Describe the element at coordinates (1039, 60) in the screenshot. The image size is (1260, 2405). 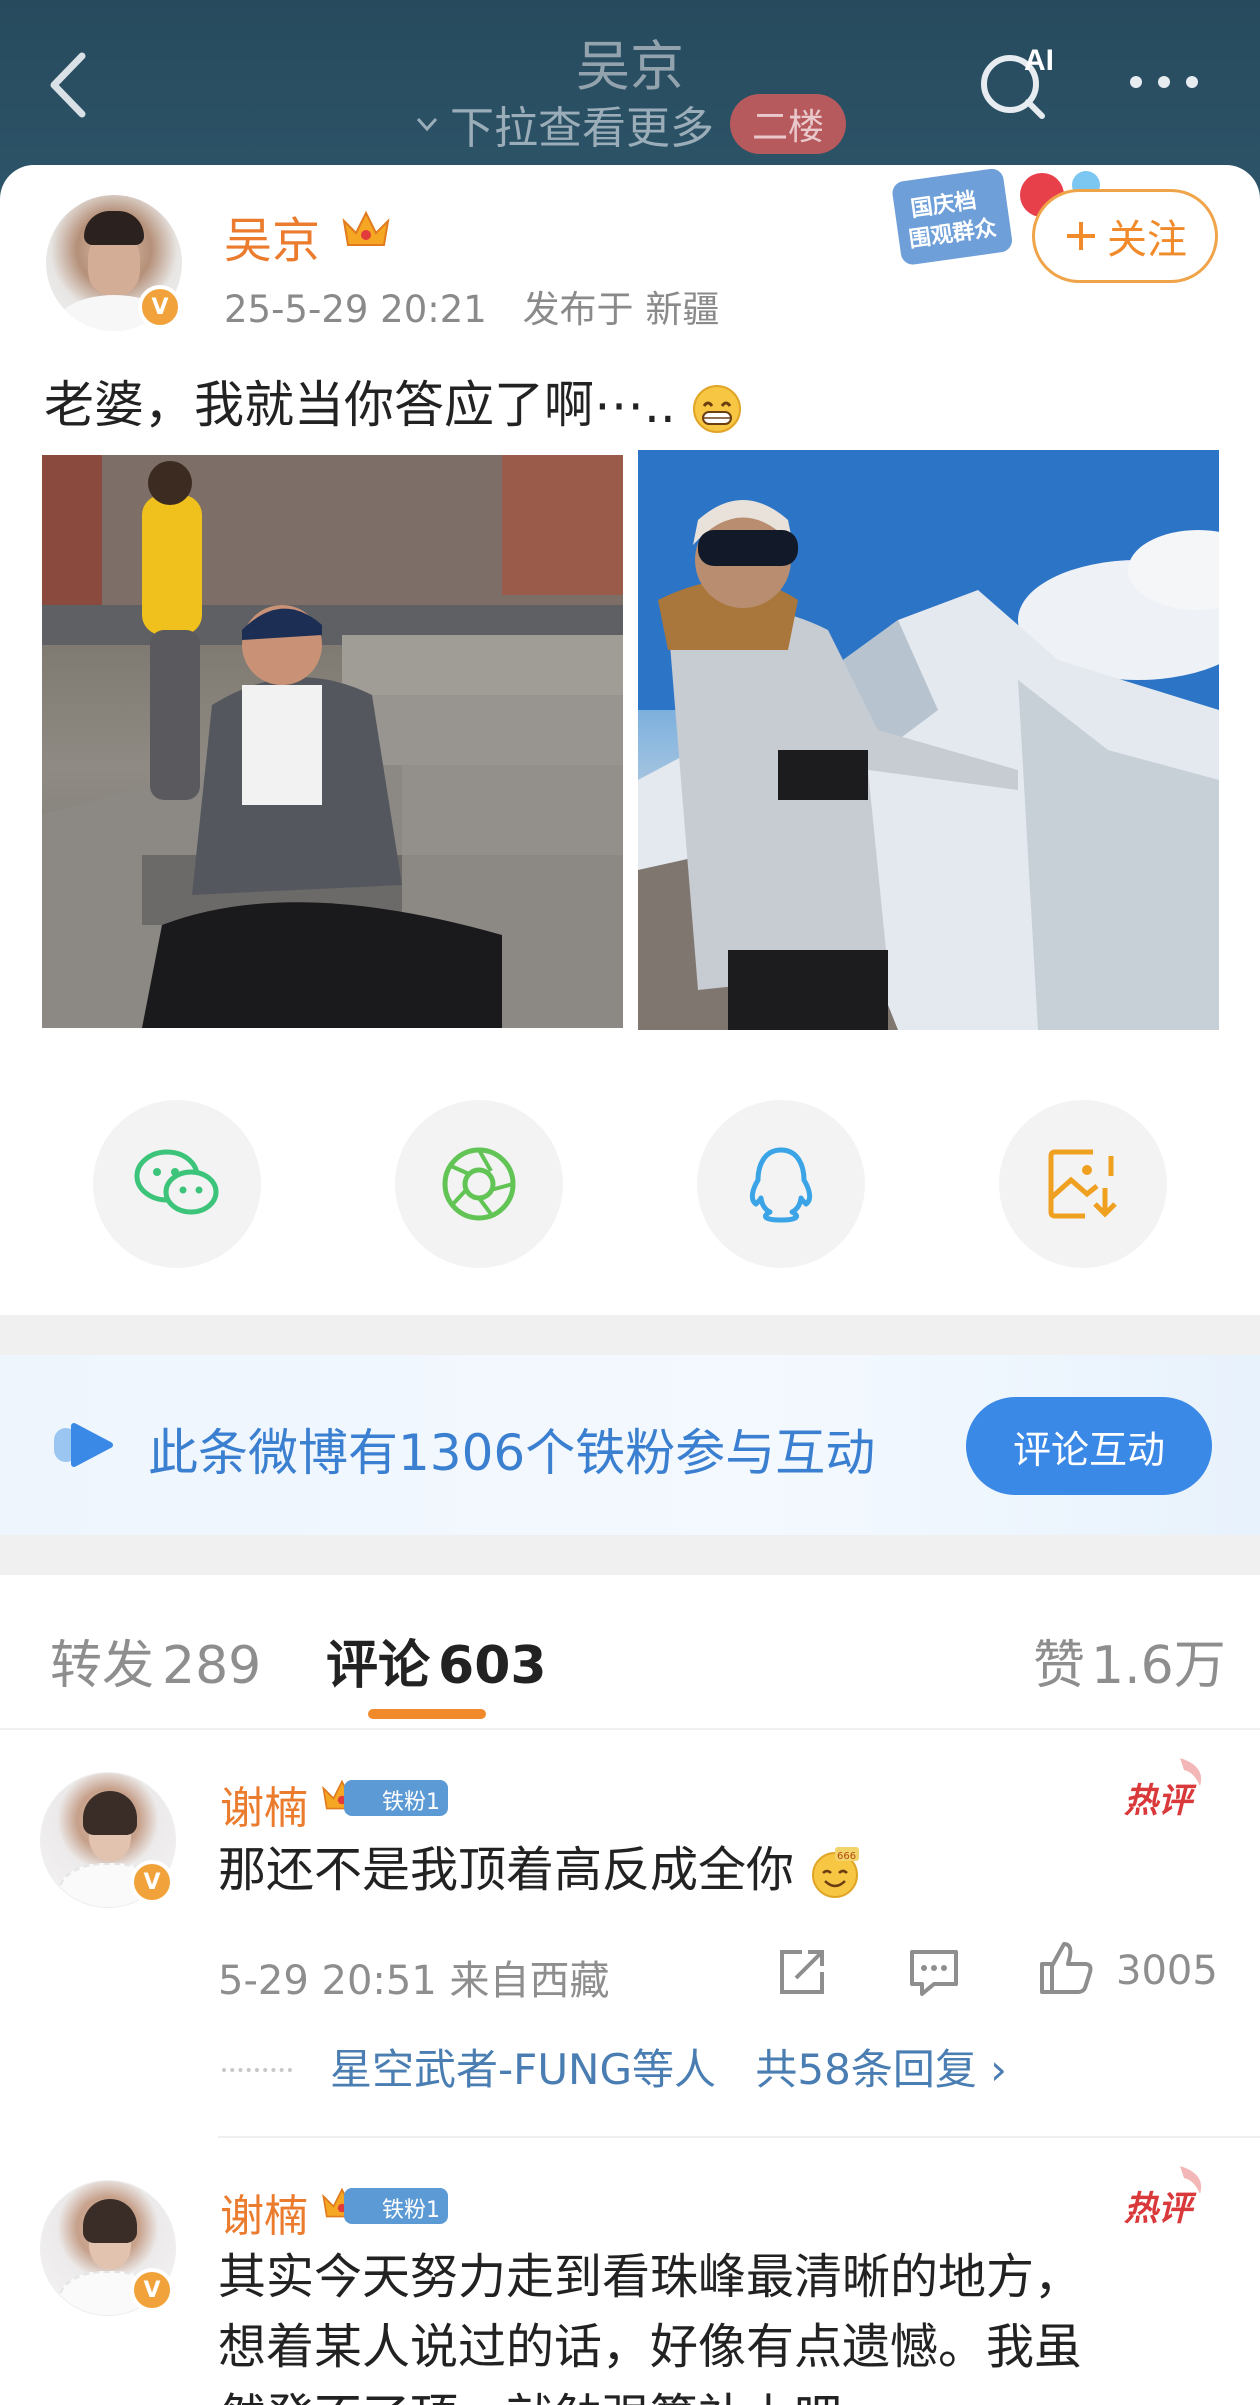
I see `ai-label: AI` at that location.